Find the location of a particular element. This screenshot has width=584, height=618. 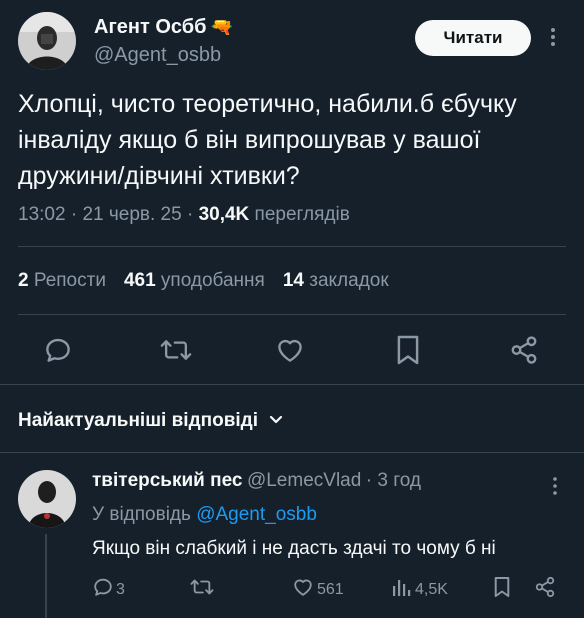

bookmarks-stat: 14 закладок is located at coordinates (336, 281).